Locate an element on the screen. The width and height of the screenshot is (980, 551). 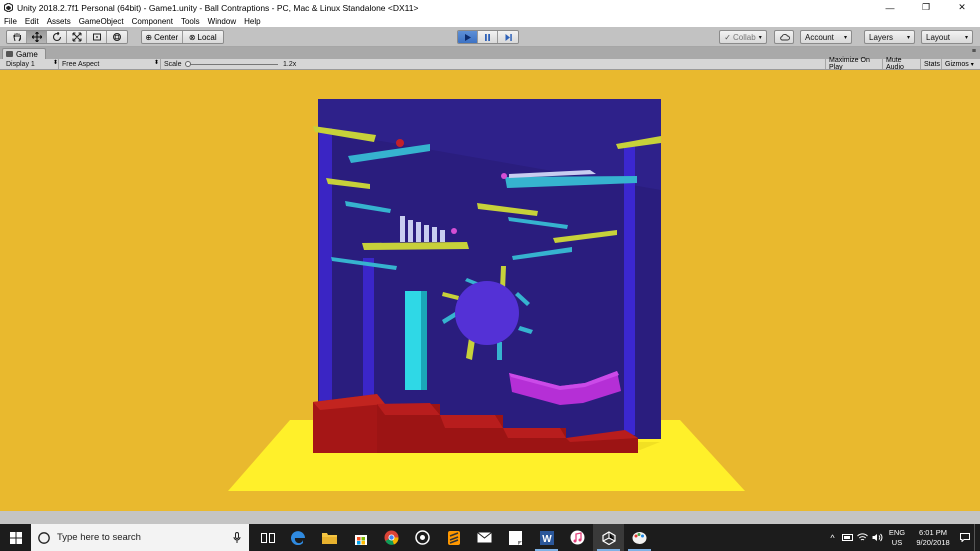
play-button is located at coordinates (468, 37).